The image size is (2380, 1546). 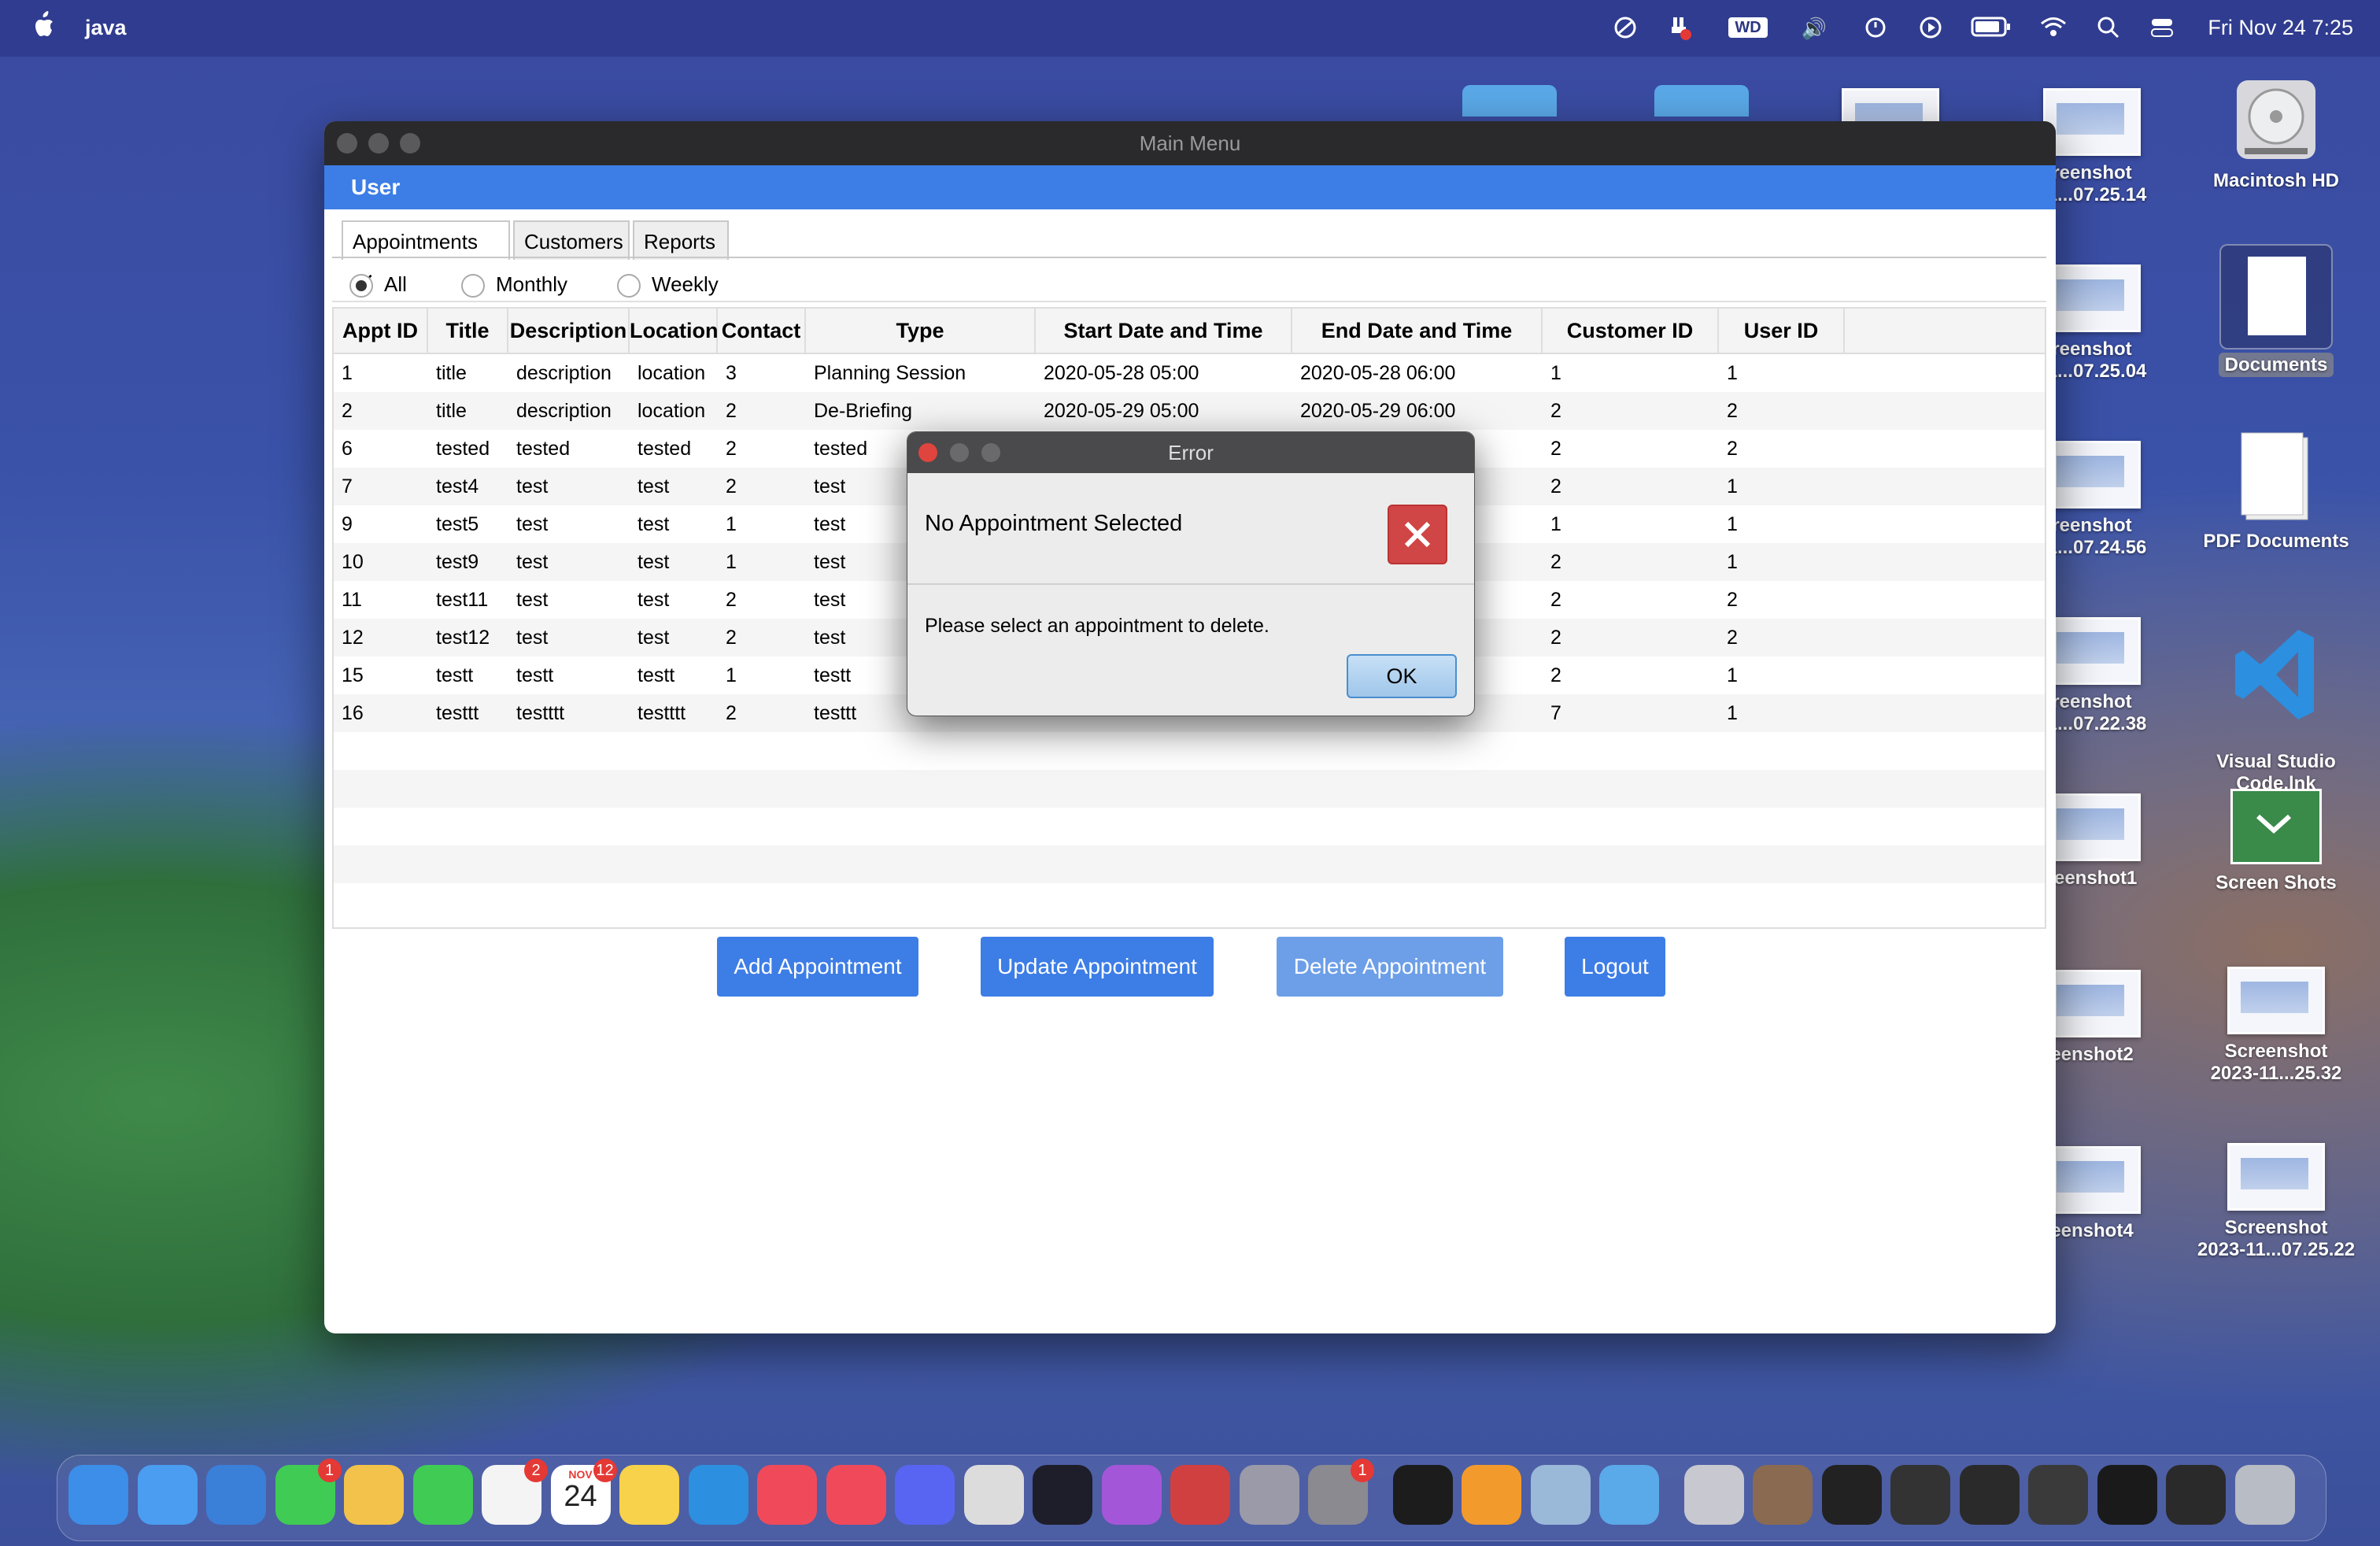 I want to click on control-center-icon, so click(x=2162, y=28).